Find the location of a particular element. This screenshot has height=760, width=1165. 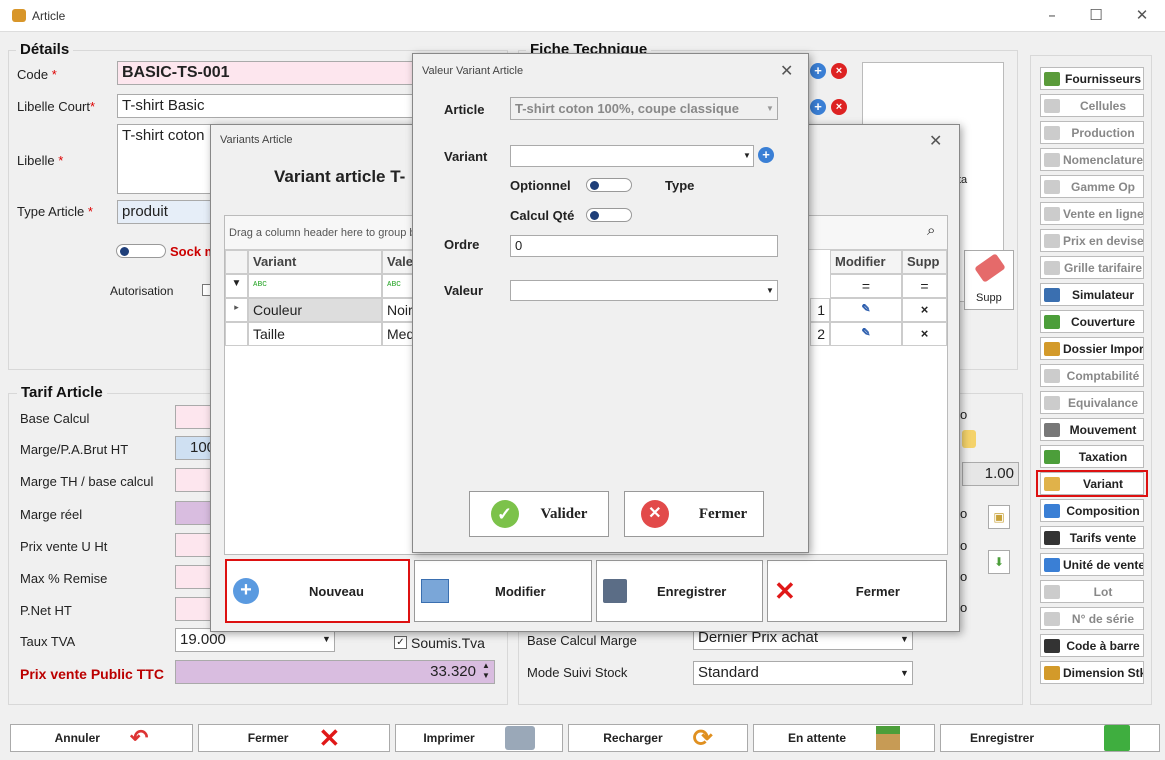

fiche-supp-button: Supp is located at coordinates (989, 280).